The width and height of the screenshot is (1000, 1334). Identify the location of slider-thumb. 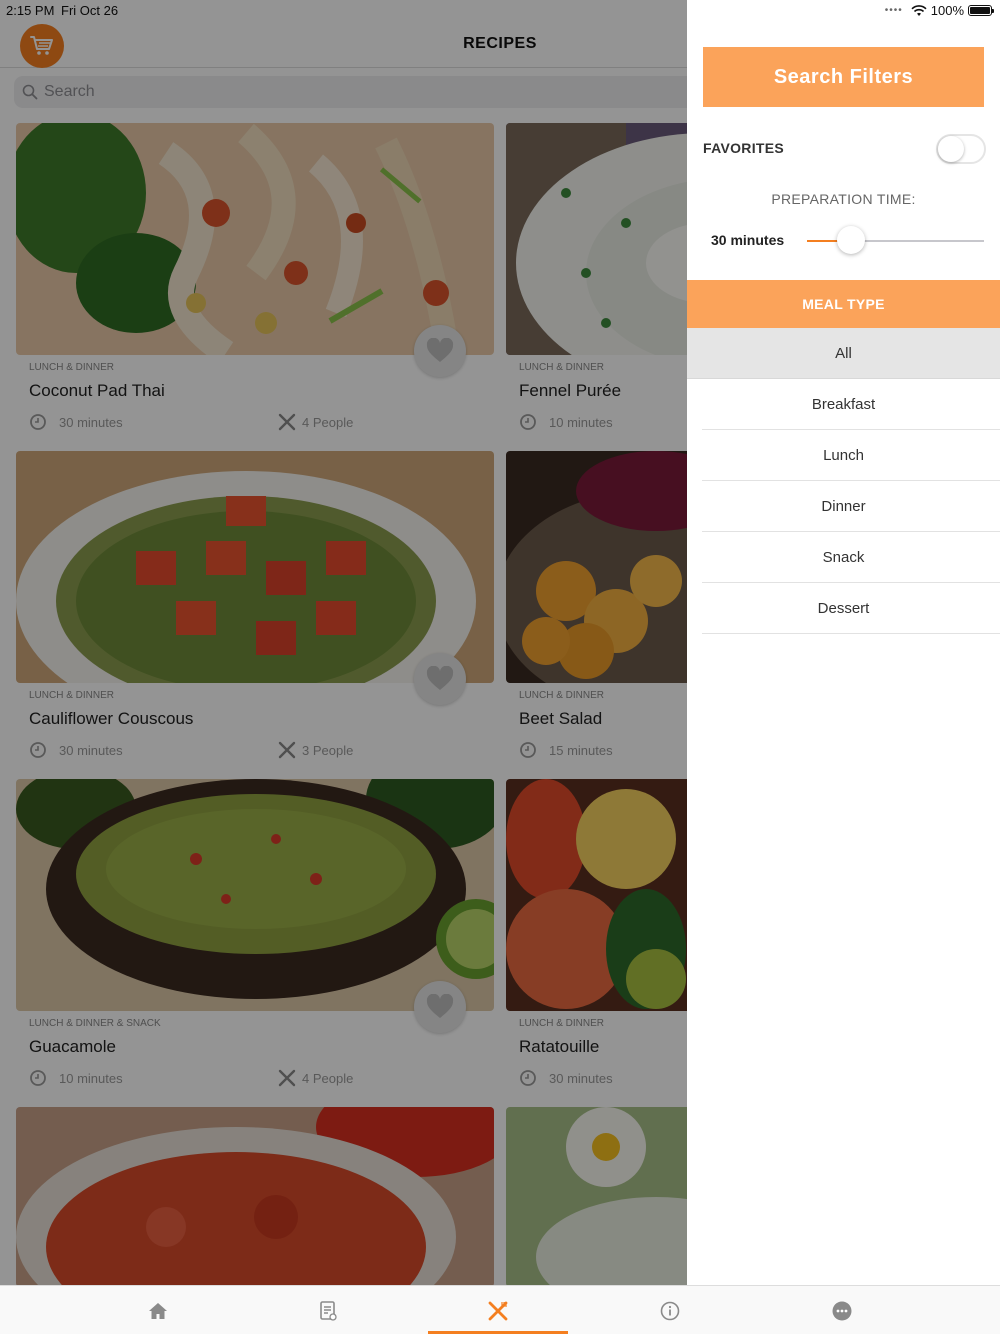
(851, 240).